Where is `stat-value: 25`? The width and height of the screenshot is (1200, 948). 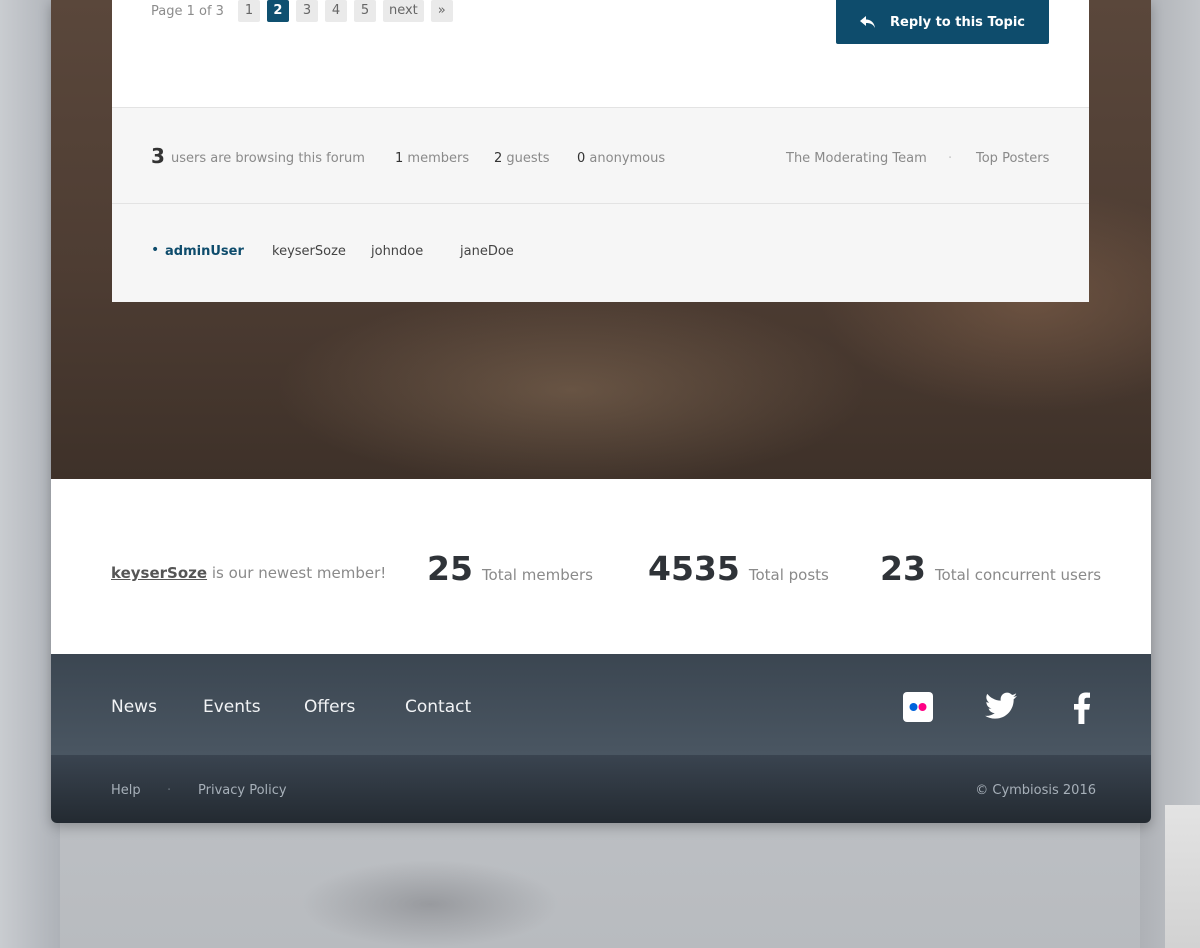
stat-value: 25 is located at coordinates (450, 568).